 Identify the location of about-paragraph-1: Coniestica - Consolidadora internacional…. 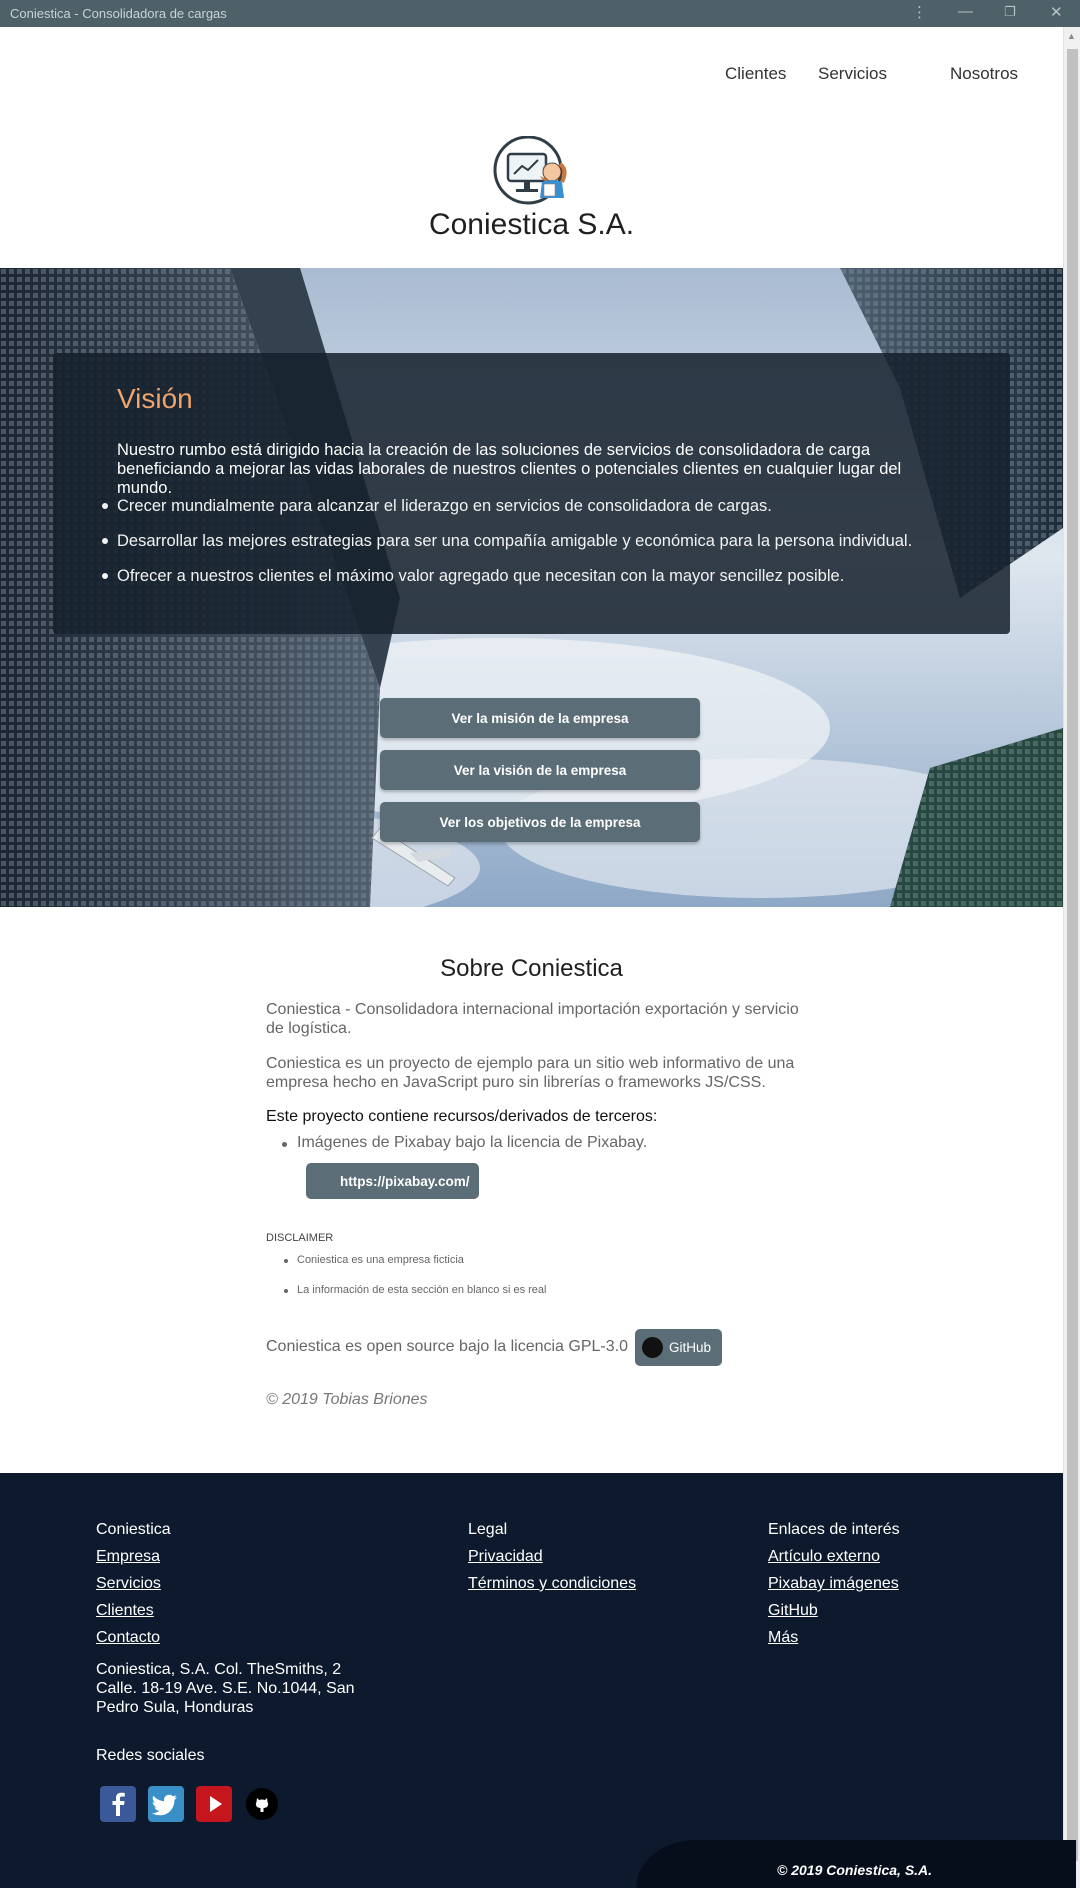
(532, 1019).